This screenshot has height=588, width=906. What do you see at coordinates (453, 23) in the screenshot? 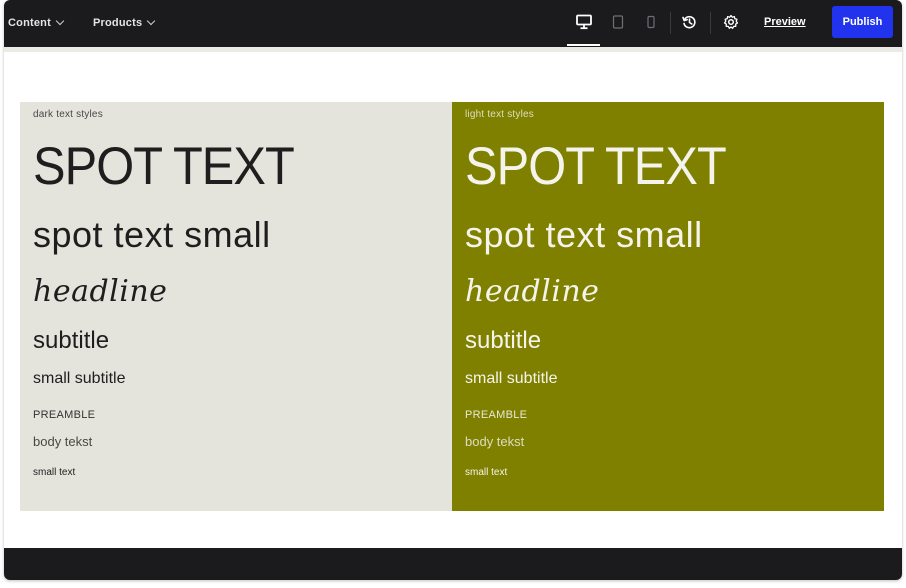
I see `top-toolbar: Content Products Preview Publish` at bounding box center [453, 23].